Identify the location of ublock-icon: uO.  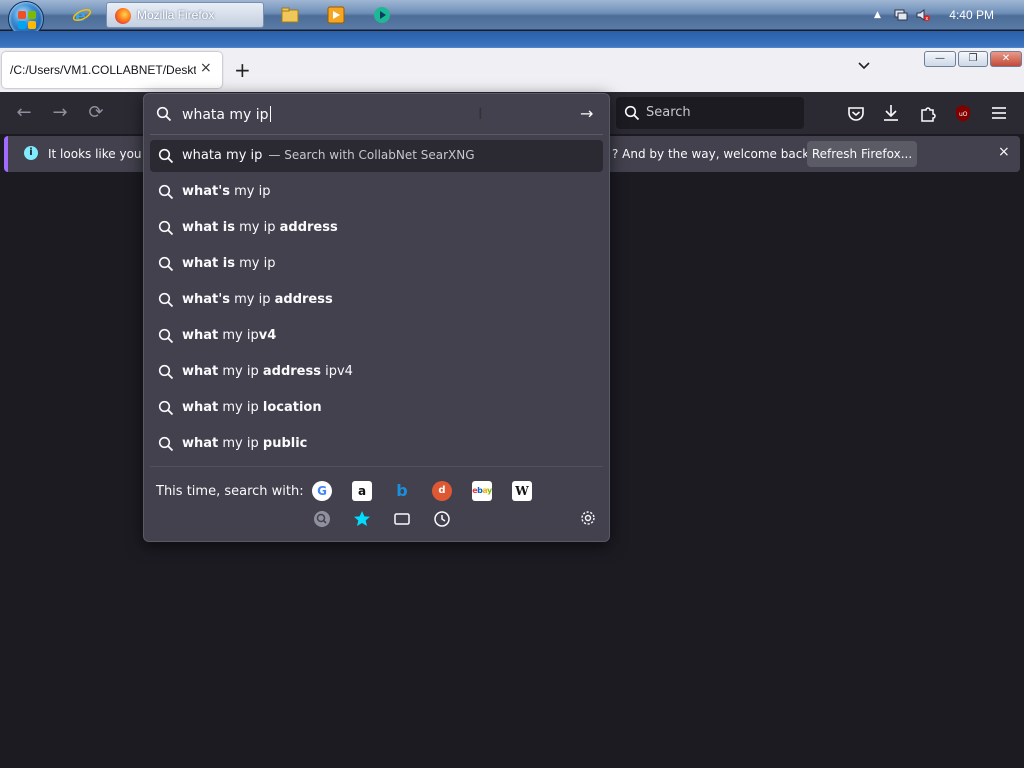
(963, 113).